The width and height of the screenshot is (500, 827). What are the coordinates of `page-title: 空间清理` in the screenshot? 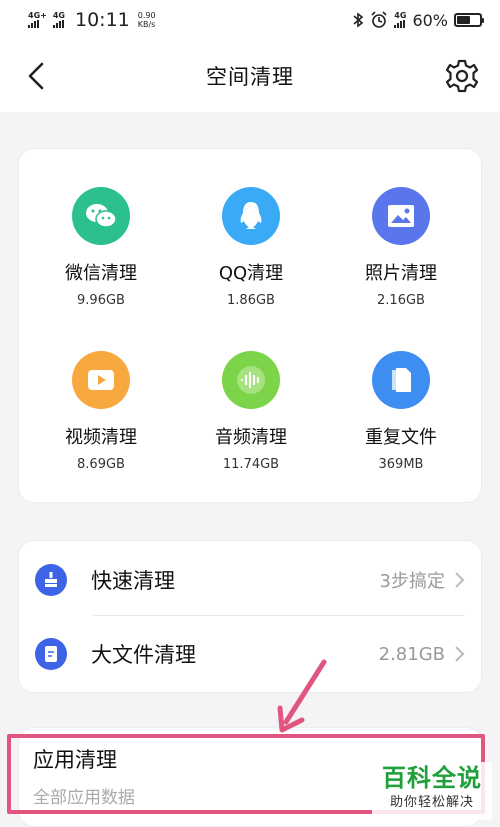 It's located at (250, 77).